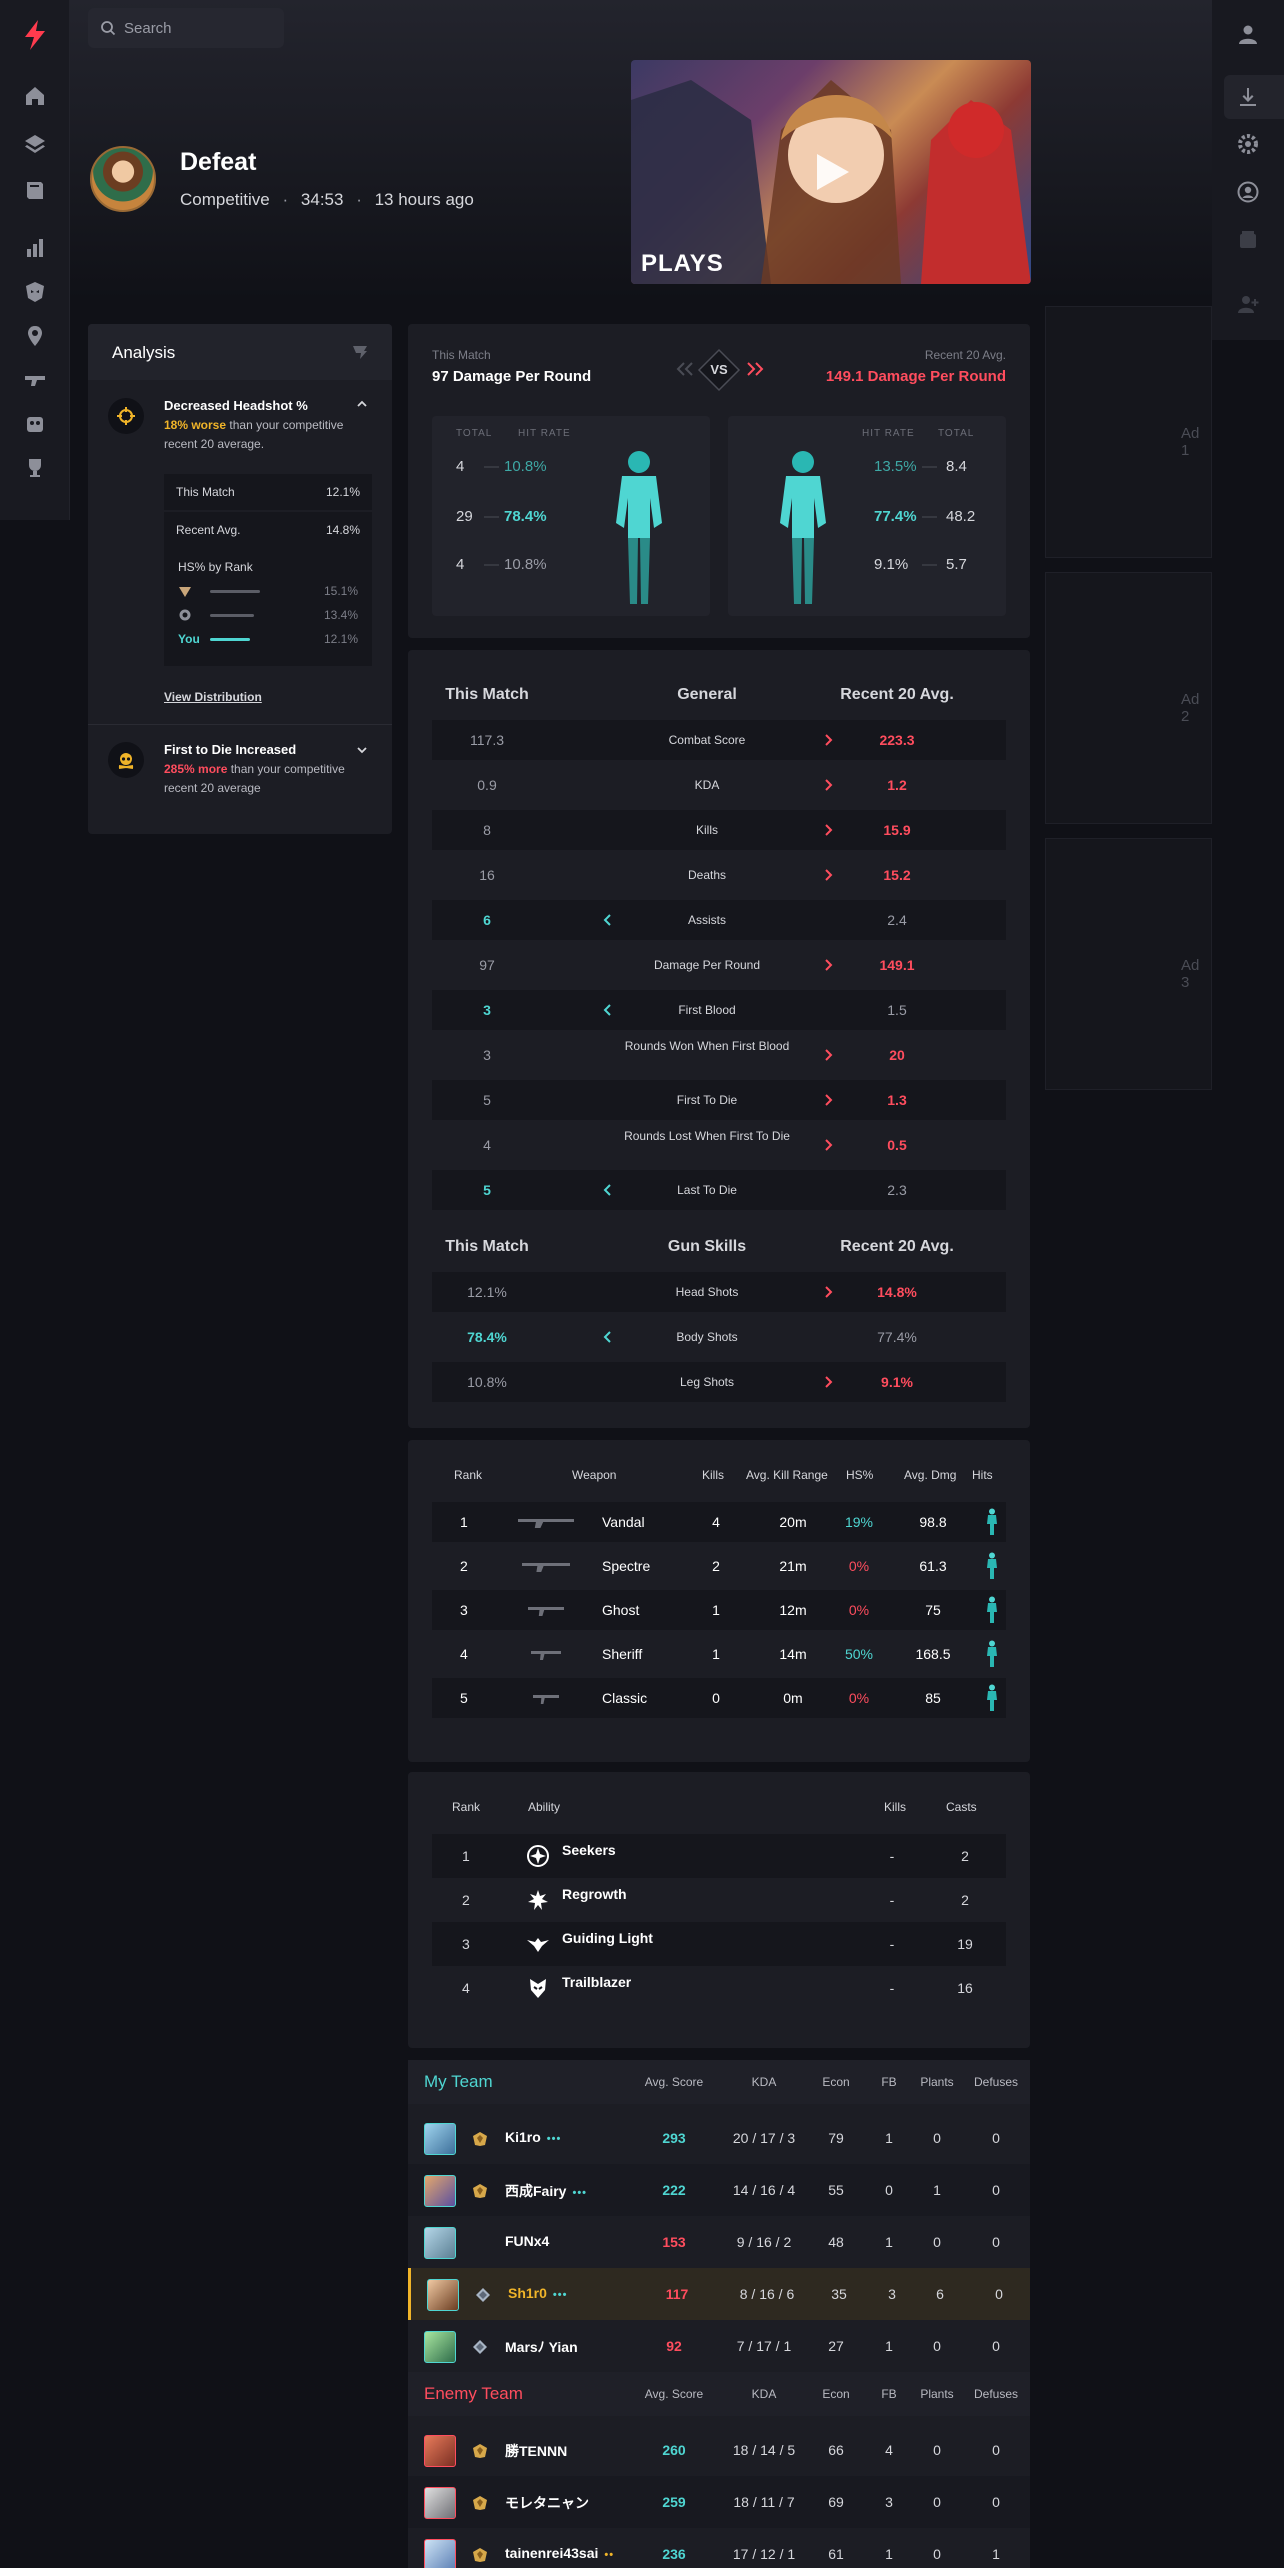  What do you see at coordinates (719, 1944) in the screenshot?
I see `ability-row: 3 Guiding Light - 19` at bounding box center [719, 1944].